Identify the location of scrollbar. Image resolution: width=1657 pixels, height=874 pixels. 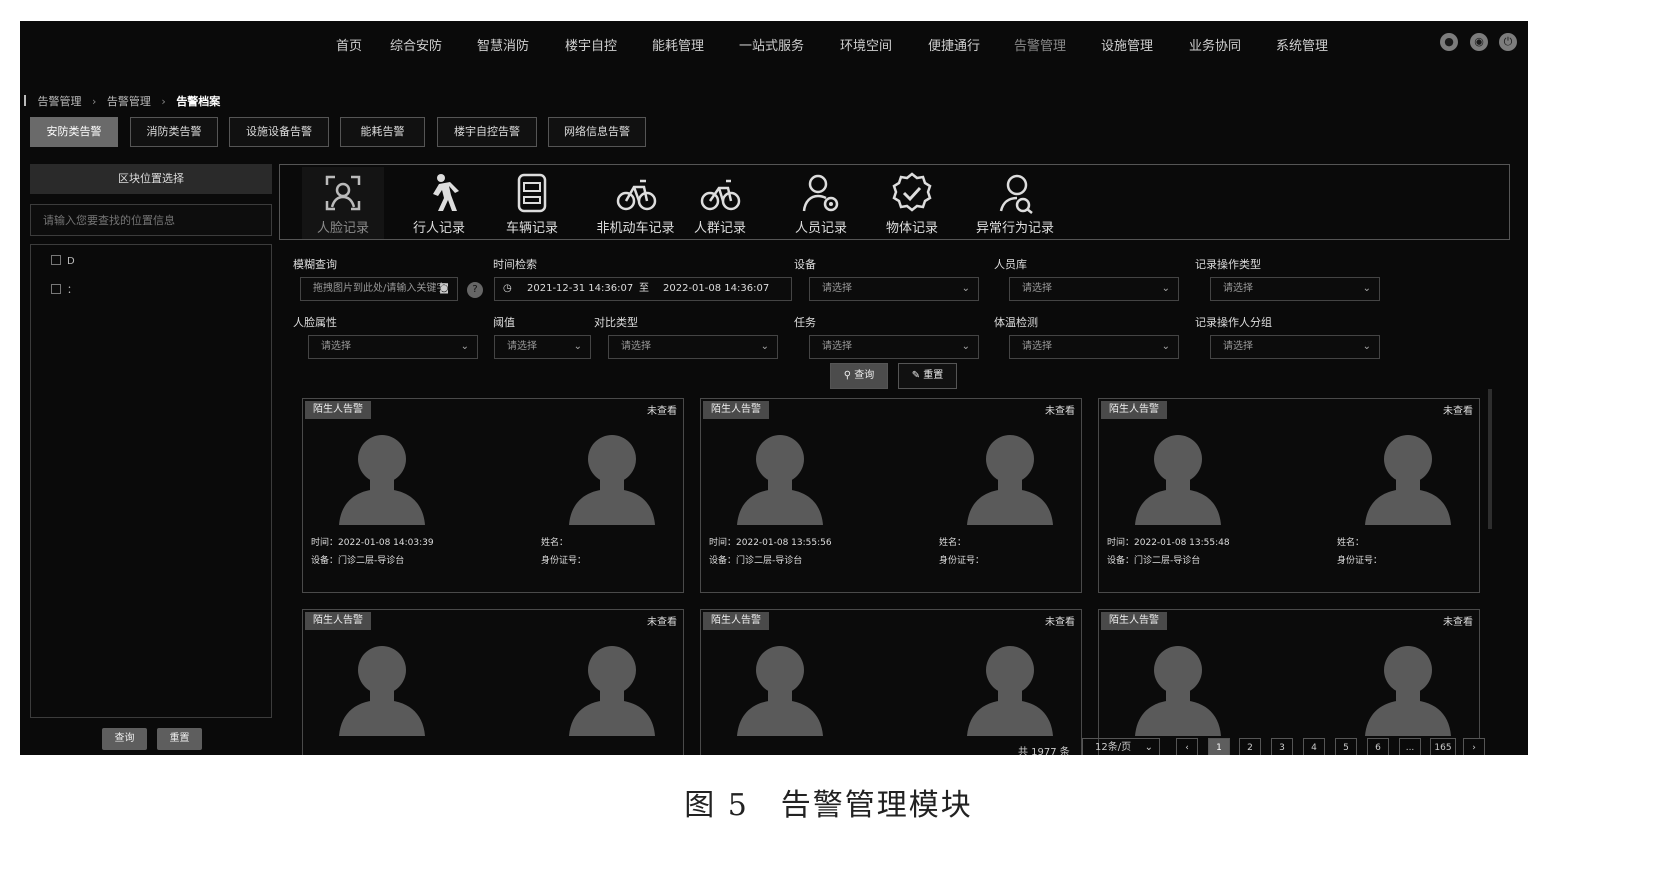
(1490, 459).